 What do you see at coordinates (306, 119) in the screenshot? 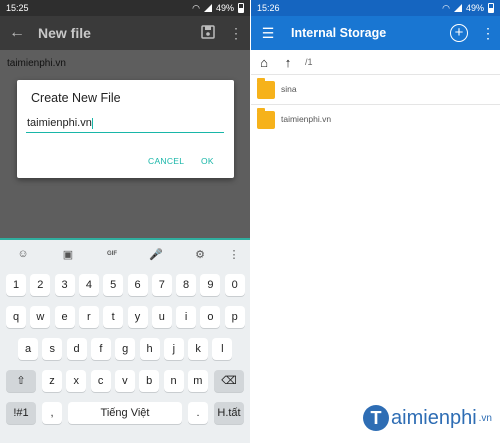
I see `file-name: taimienphi.vn` at bounding box center [306, 119].